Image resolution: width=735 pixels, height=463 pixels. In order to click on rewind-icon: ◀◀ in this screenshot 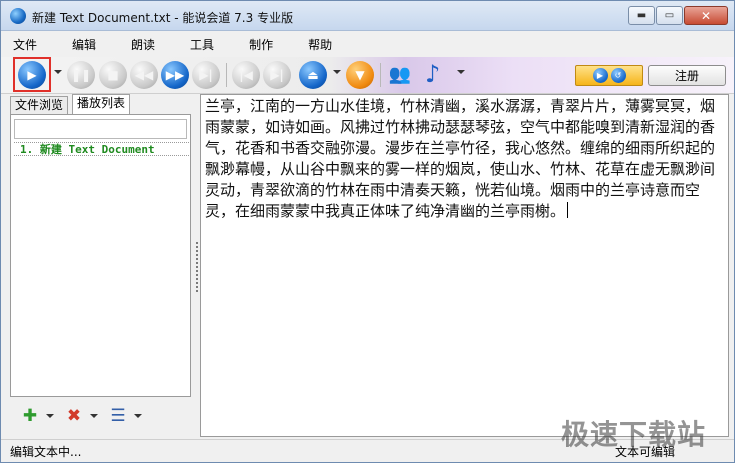, I will do `click(144, 75)`.